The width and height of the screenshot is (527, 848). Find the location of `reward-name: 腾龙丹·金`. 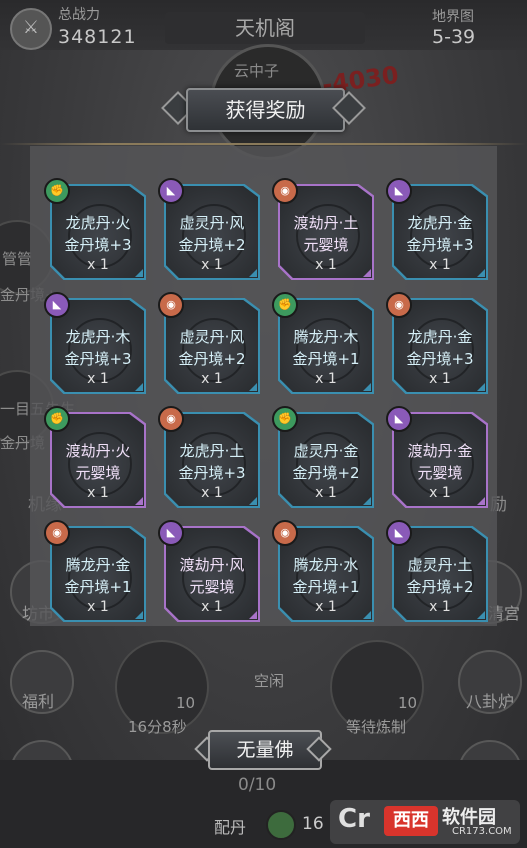

reward-name: 腾龙丹·金 is located at coordinates (98, 565).